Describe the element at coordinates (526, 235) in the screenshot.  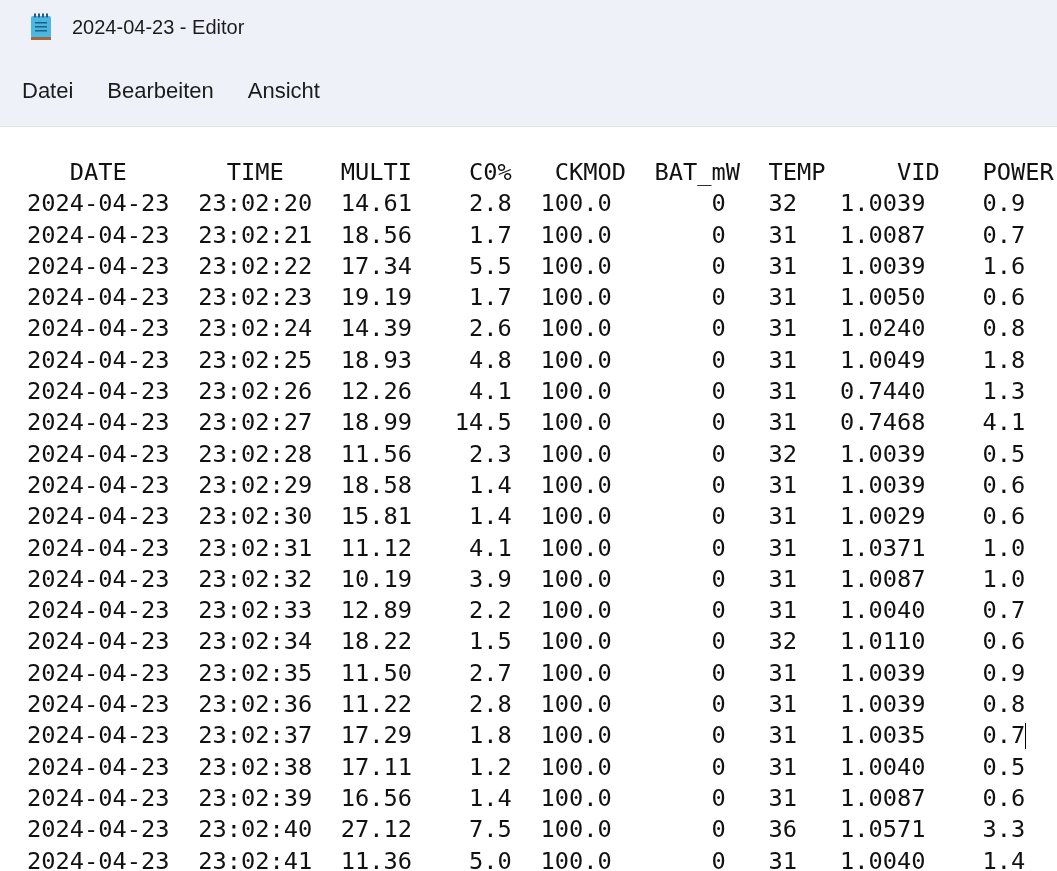
I see `text-line: 2024-04-23 23:02:21 18.56 1.7 100.0 0 31 1.0087 0.7` at that location.